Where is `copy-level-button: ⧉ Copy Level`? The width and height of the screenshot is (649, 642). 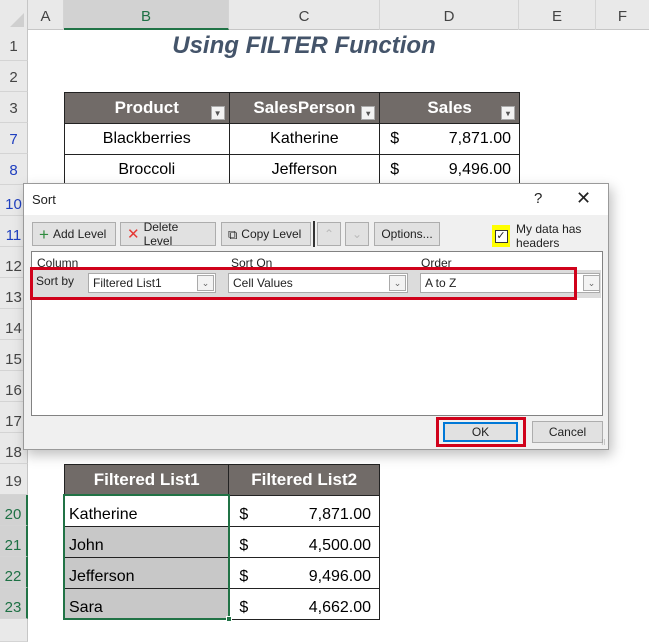
copy-level-button: ⧉ Copy Level is located at coordinates (266, 234).